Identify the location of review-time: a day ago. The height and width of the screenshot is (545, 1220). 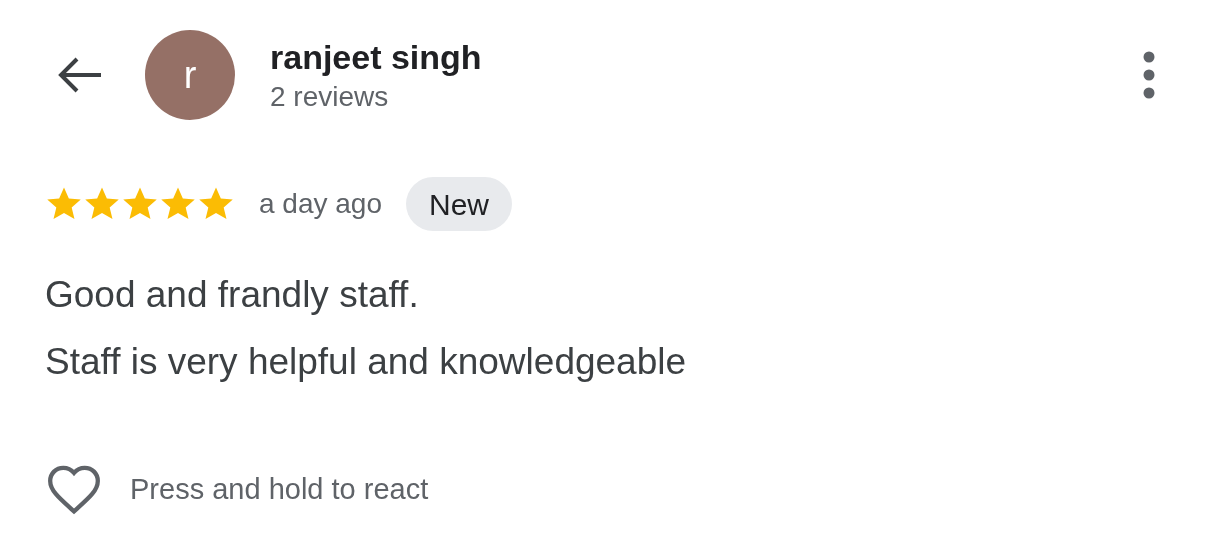
(320, 204).